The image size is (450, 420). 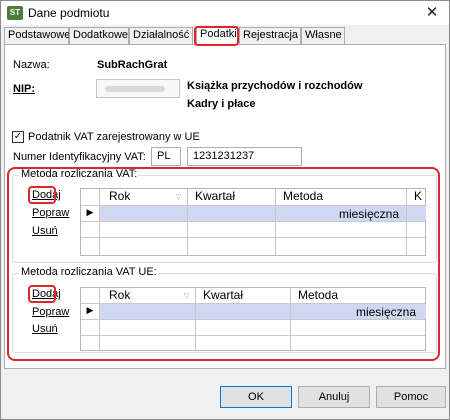 What do you see at coordinates (50, 312) in the screenshot?
I see `vat-ue-edit-button: Popraw` at bounding box center [50, 312].